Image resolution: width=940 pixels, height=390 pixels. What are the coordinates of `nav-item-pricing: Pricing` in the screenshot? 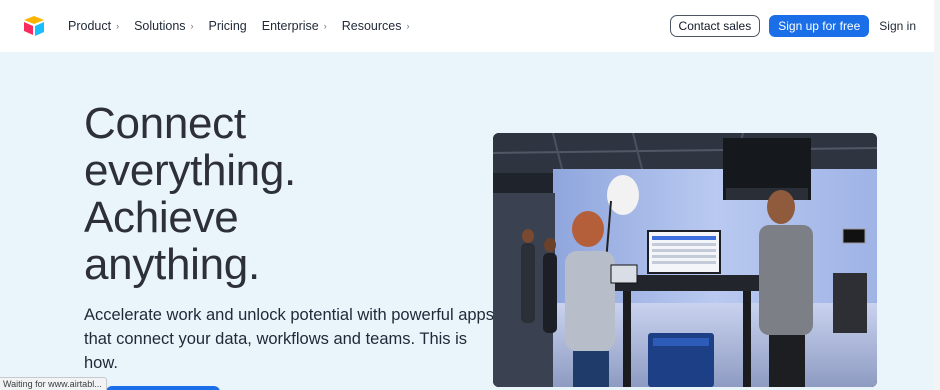 It's located at (228, 26).